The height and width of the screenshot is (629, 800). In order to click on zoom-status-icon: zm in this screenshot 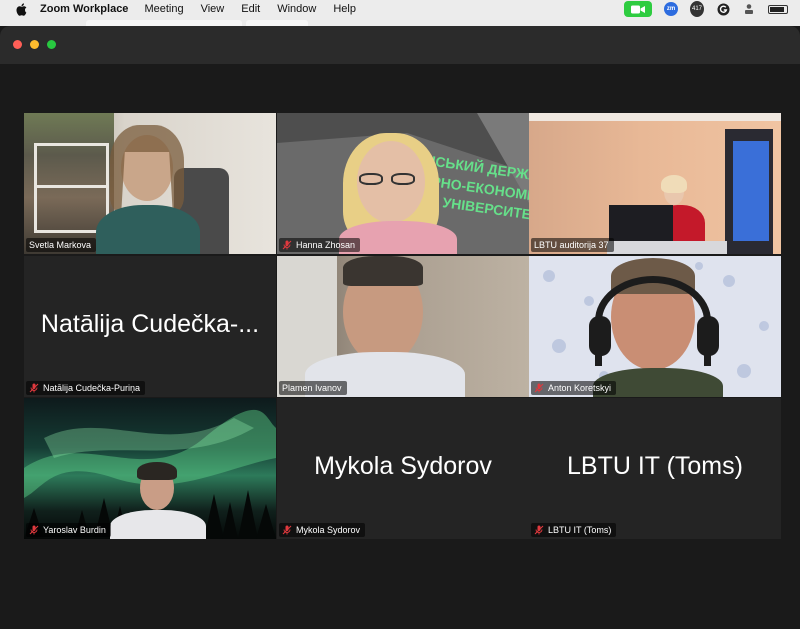, I will do `click(671, 9)`.